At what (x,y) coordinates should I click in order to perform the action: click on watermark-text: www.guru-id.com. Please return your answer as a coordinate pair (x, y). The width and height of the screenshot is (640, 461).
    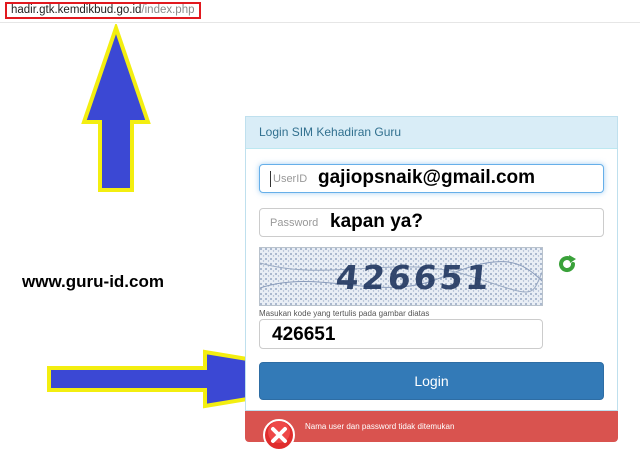
    Looking at the image, I should click on (93, 281).